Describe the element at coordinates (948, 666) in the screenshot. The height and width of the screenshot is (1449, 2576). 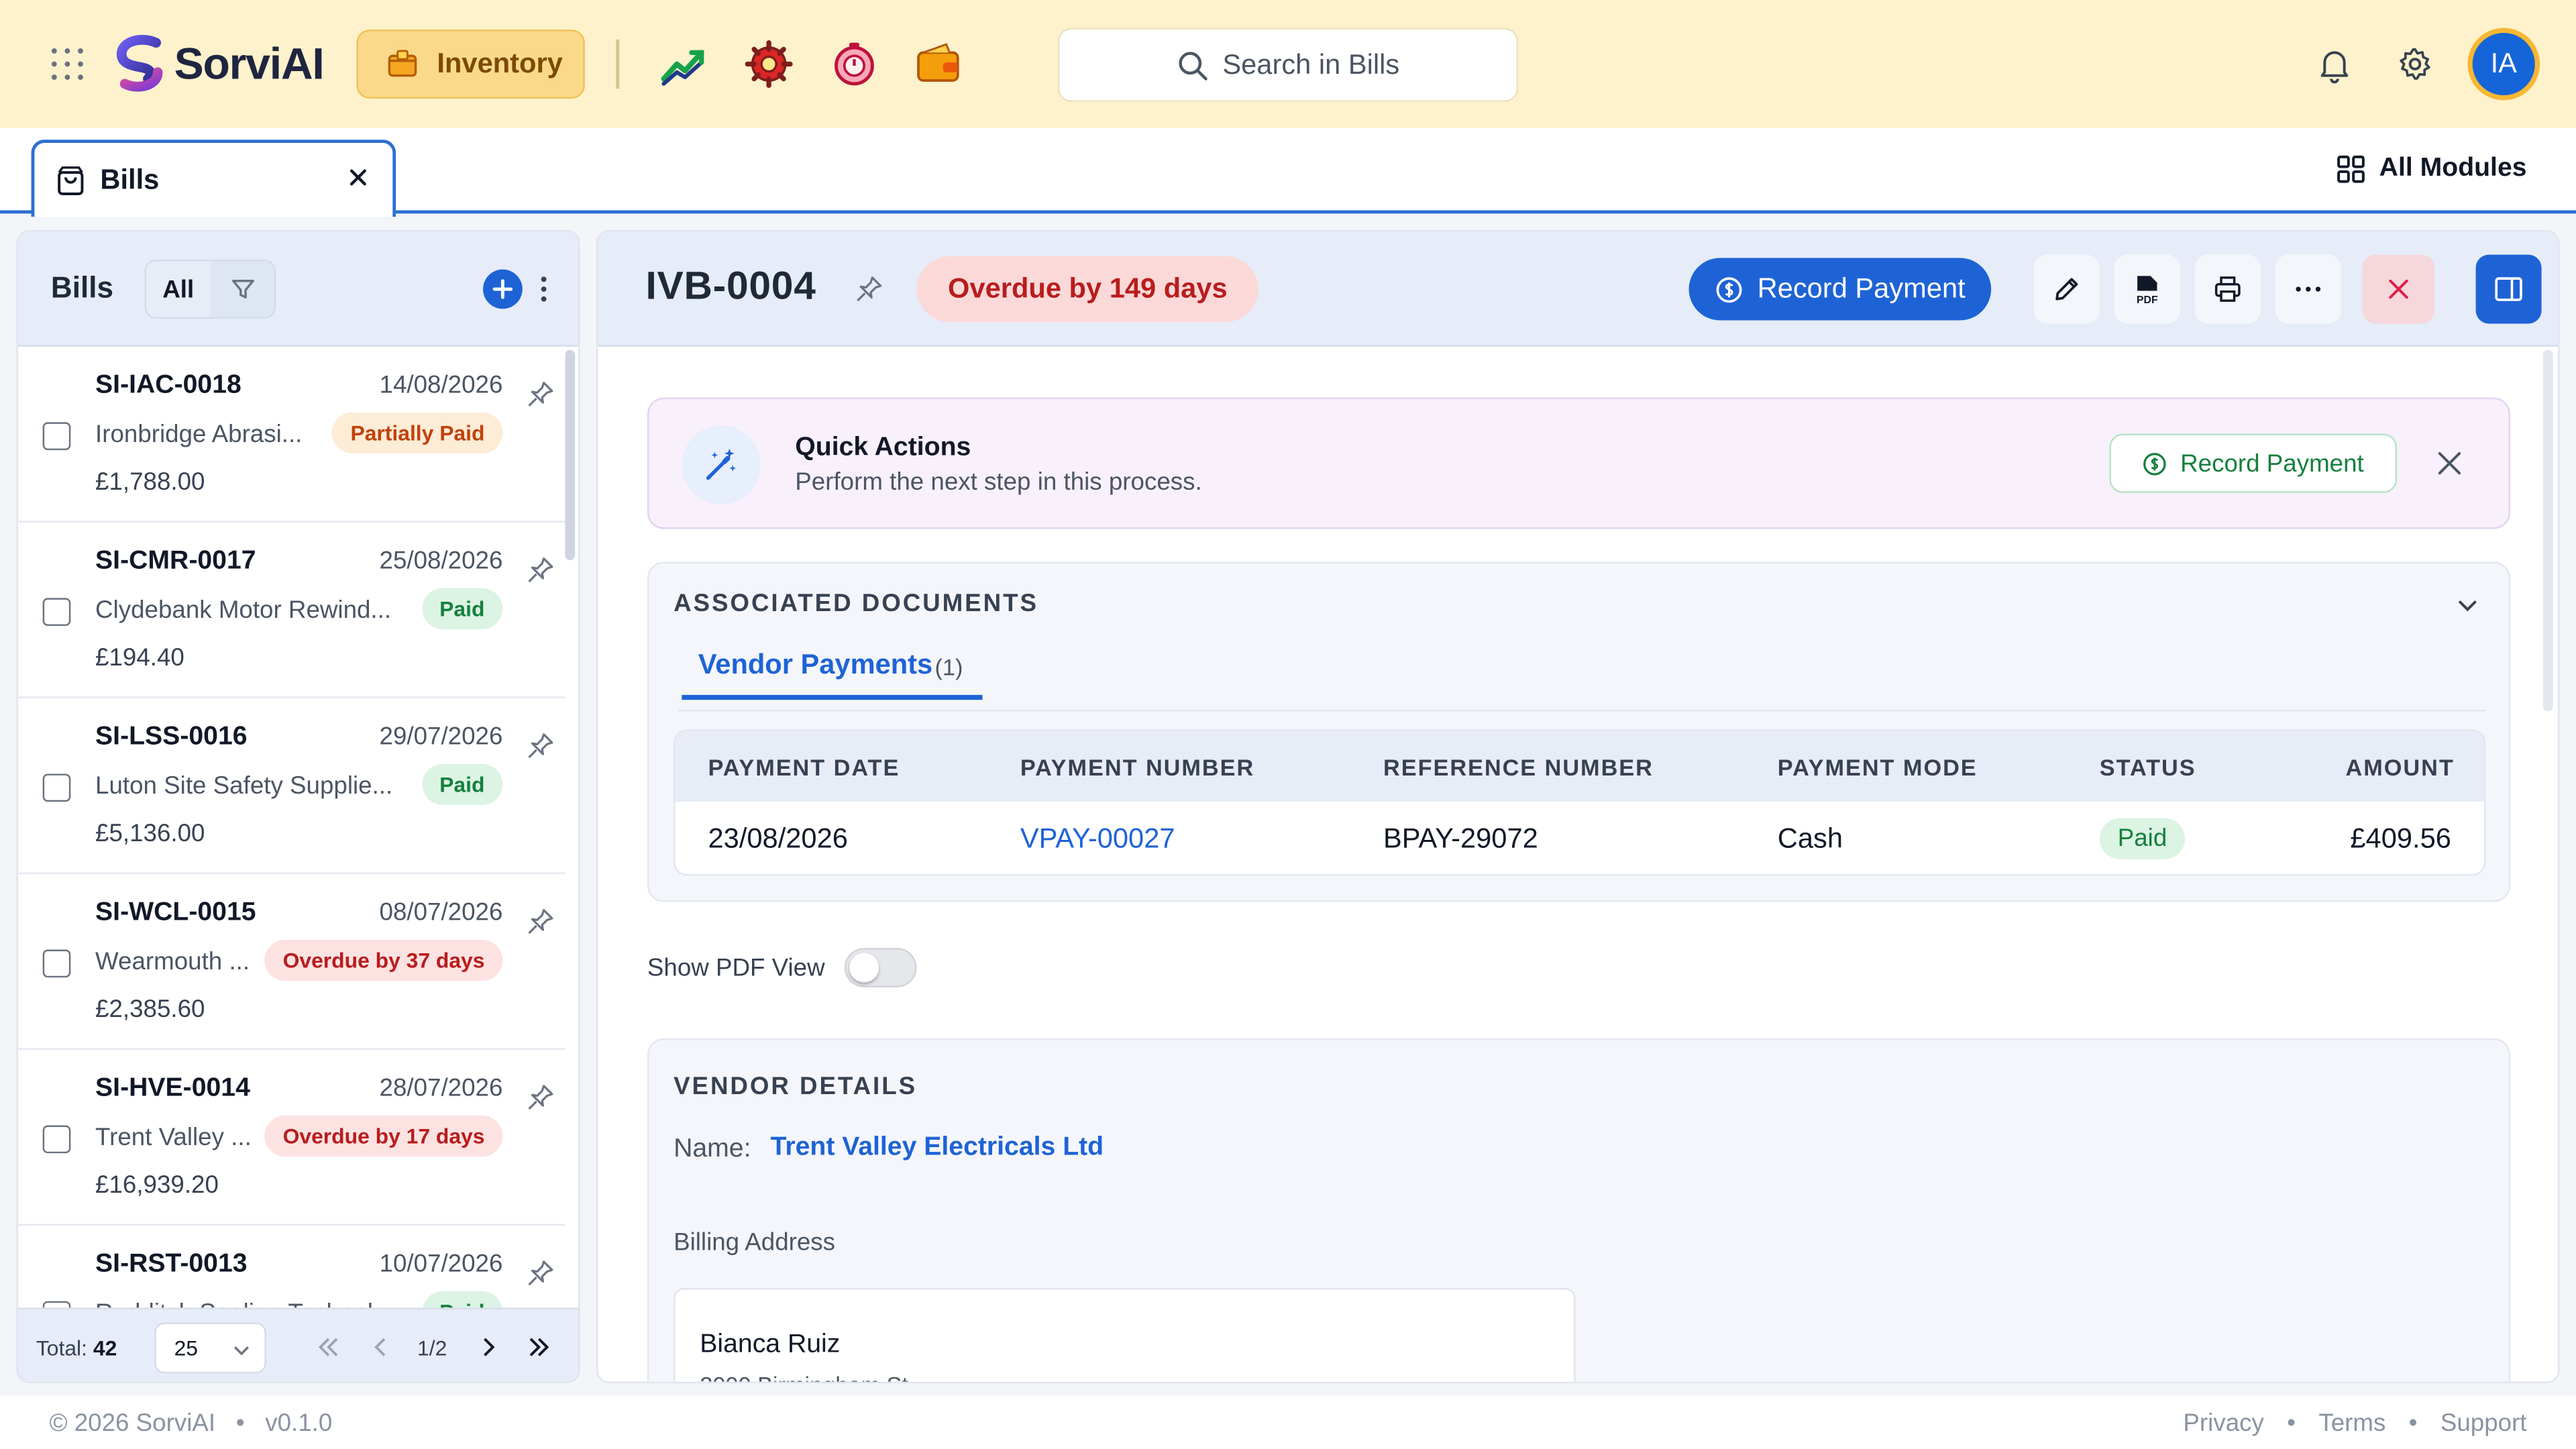
I see `tab-count: (1)` at that location.